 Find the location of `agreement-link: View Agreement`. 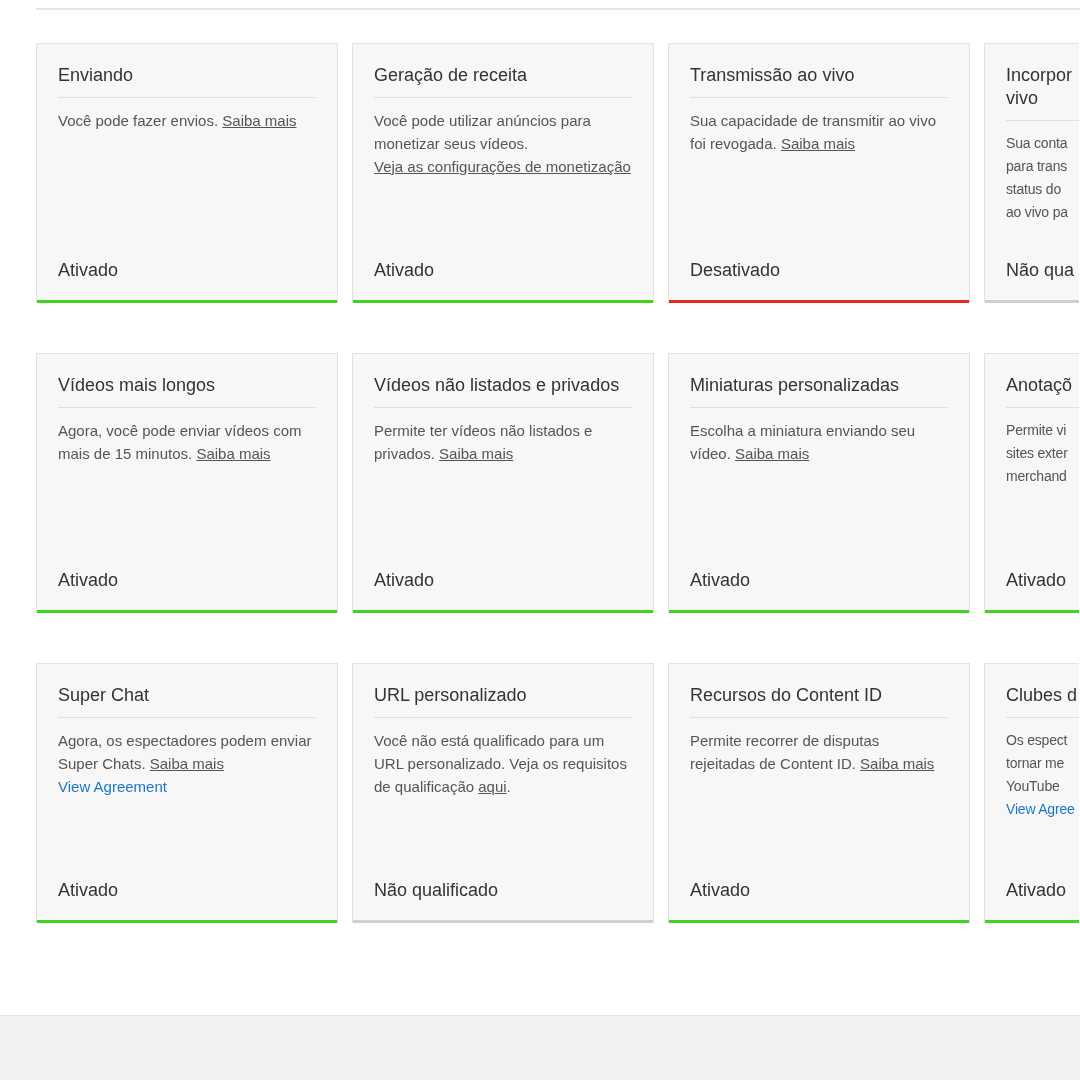

agreement-link: View Agreement is located at coordinates (112, 786).